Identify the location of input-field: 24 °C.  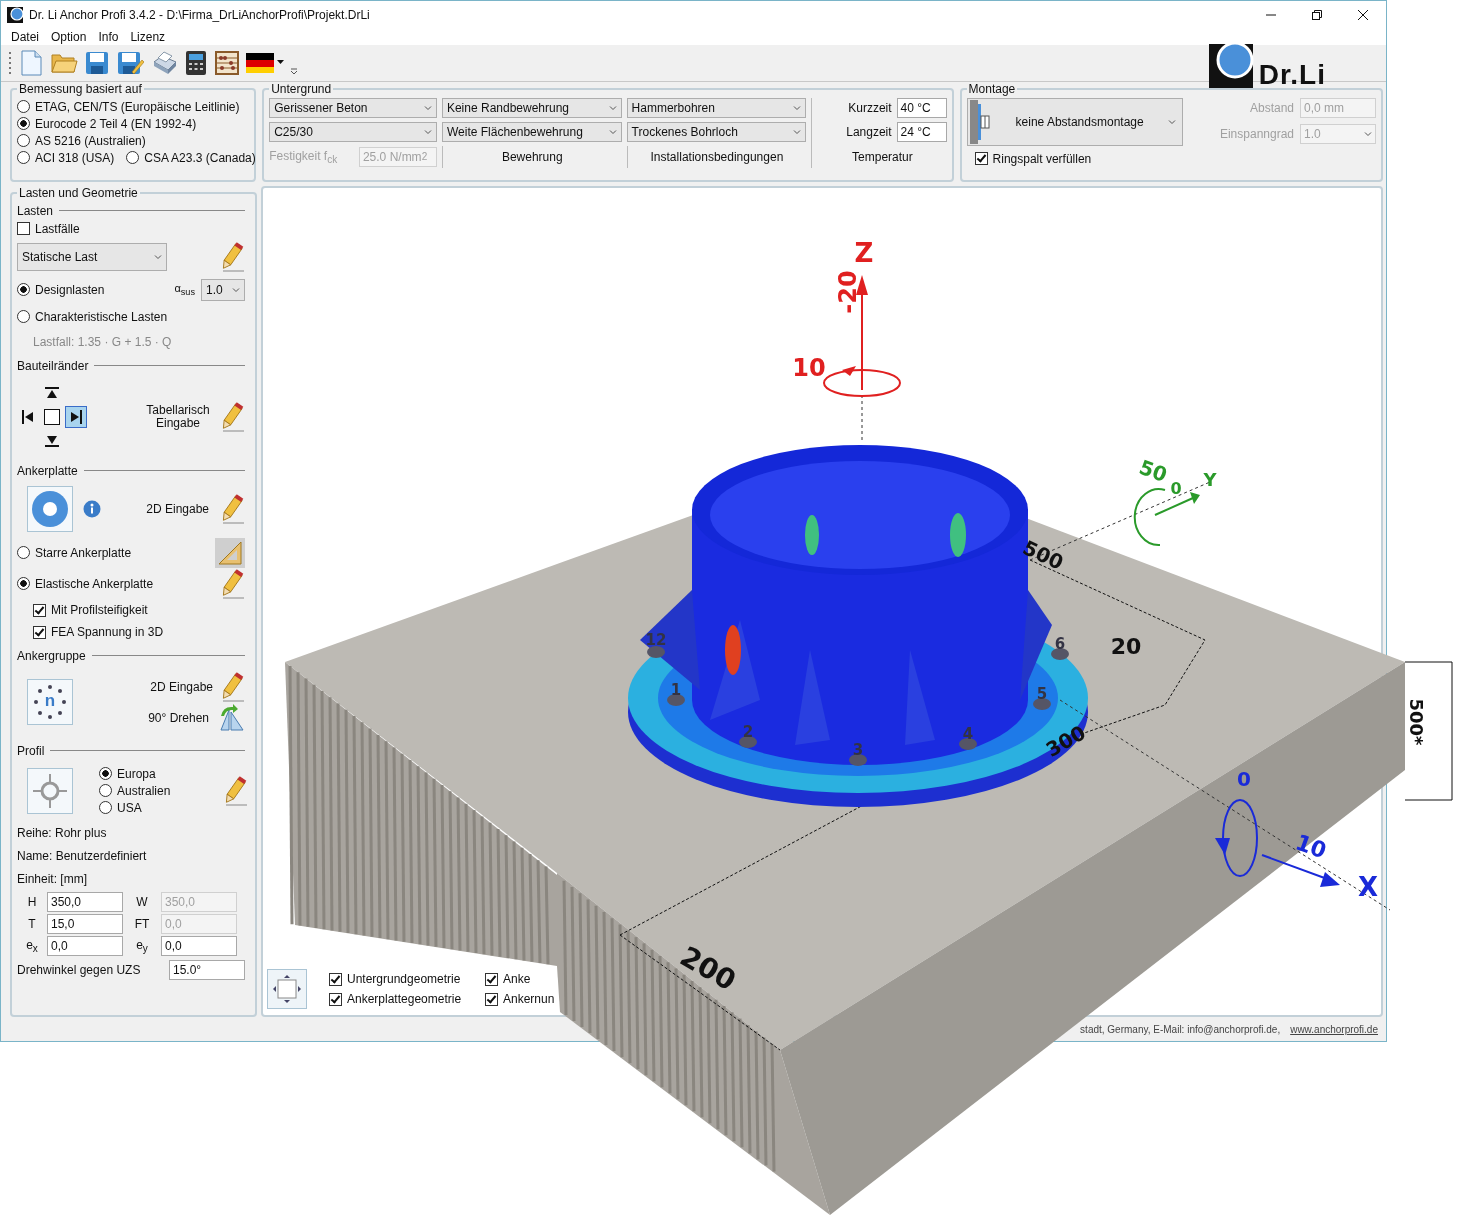
(921, 131).